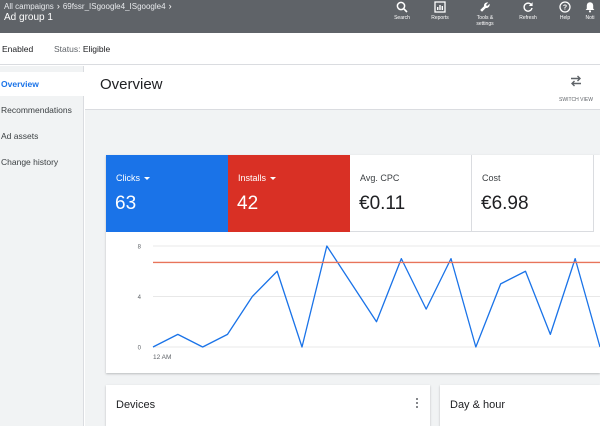 The image size is (600, 426). What do you see at coordinates (505, 203) in the screenshot?
I see `metric-cost-value: €6.98` at bounding box center [505, 203].